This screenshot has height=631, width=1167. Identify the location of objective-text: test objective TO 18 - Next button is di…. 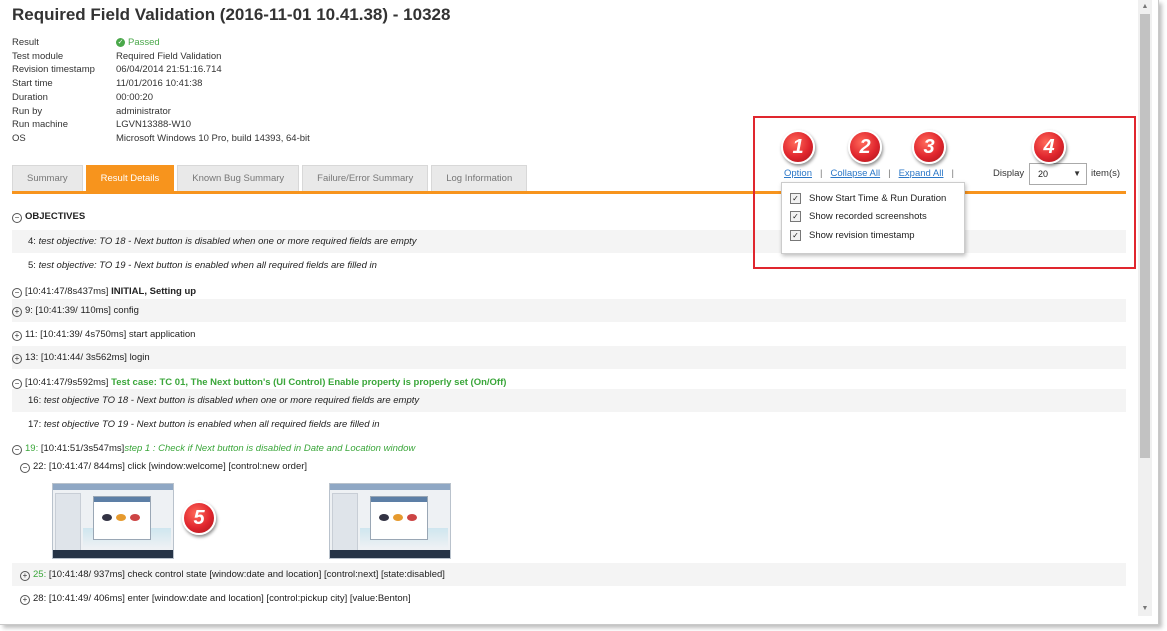
(231, 400).